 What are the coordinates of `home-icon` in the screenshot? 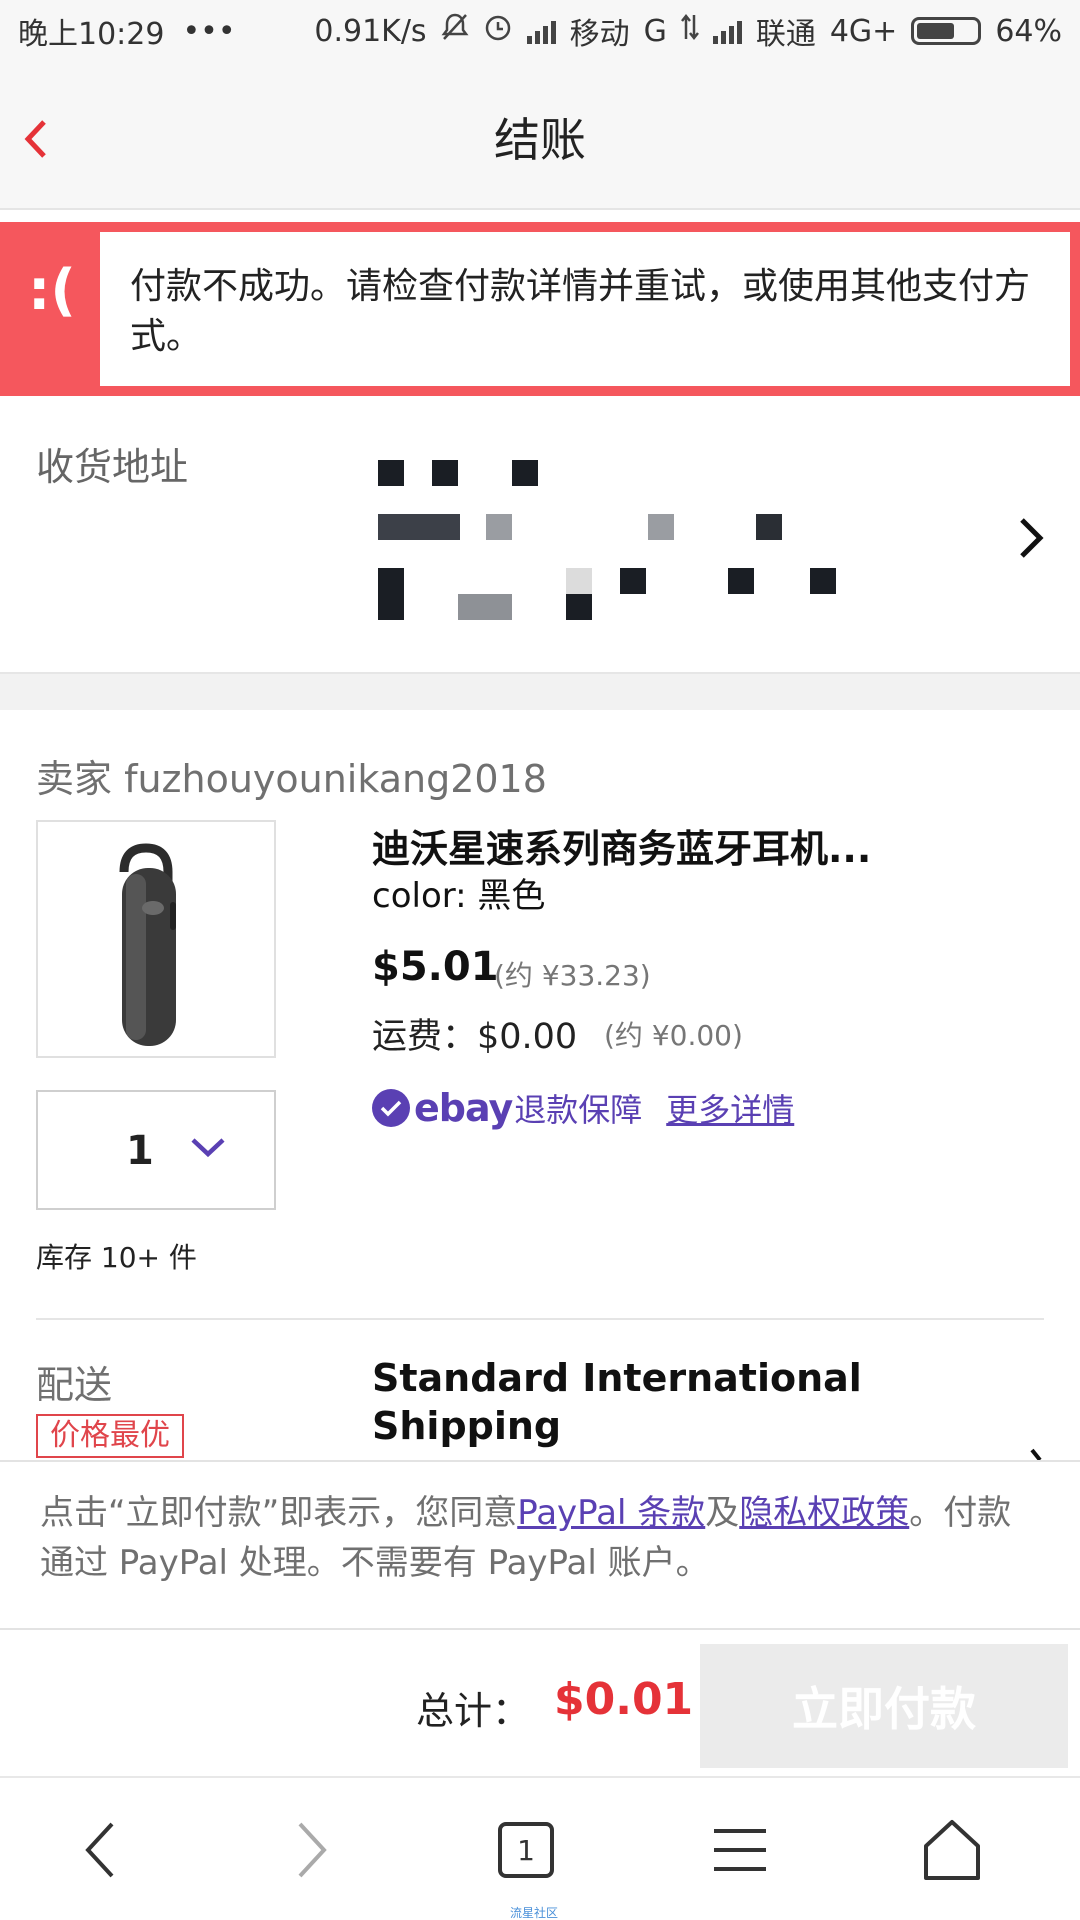 It's located at (952, 1850).